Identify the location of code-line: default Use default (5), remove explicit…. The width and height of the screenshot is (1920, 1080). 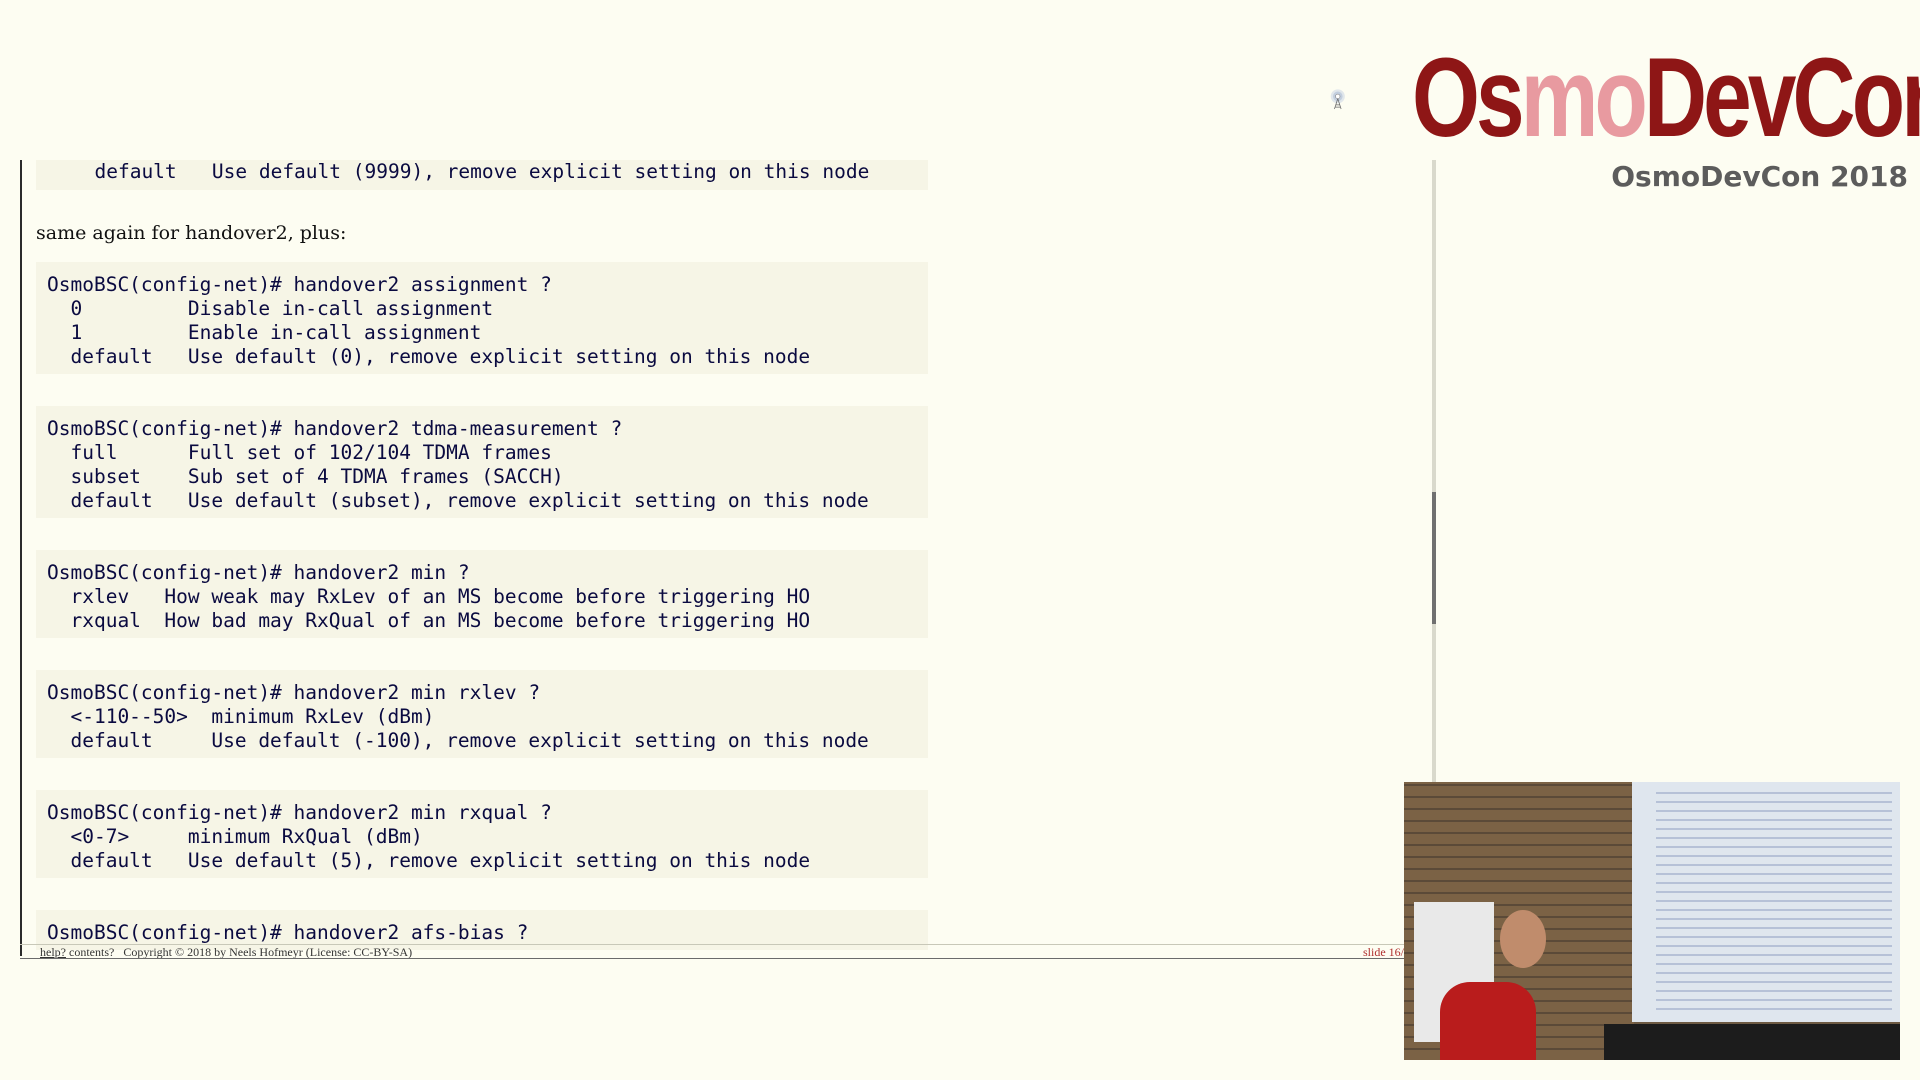
(429, 860).